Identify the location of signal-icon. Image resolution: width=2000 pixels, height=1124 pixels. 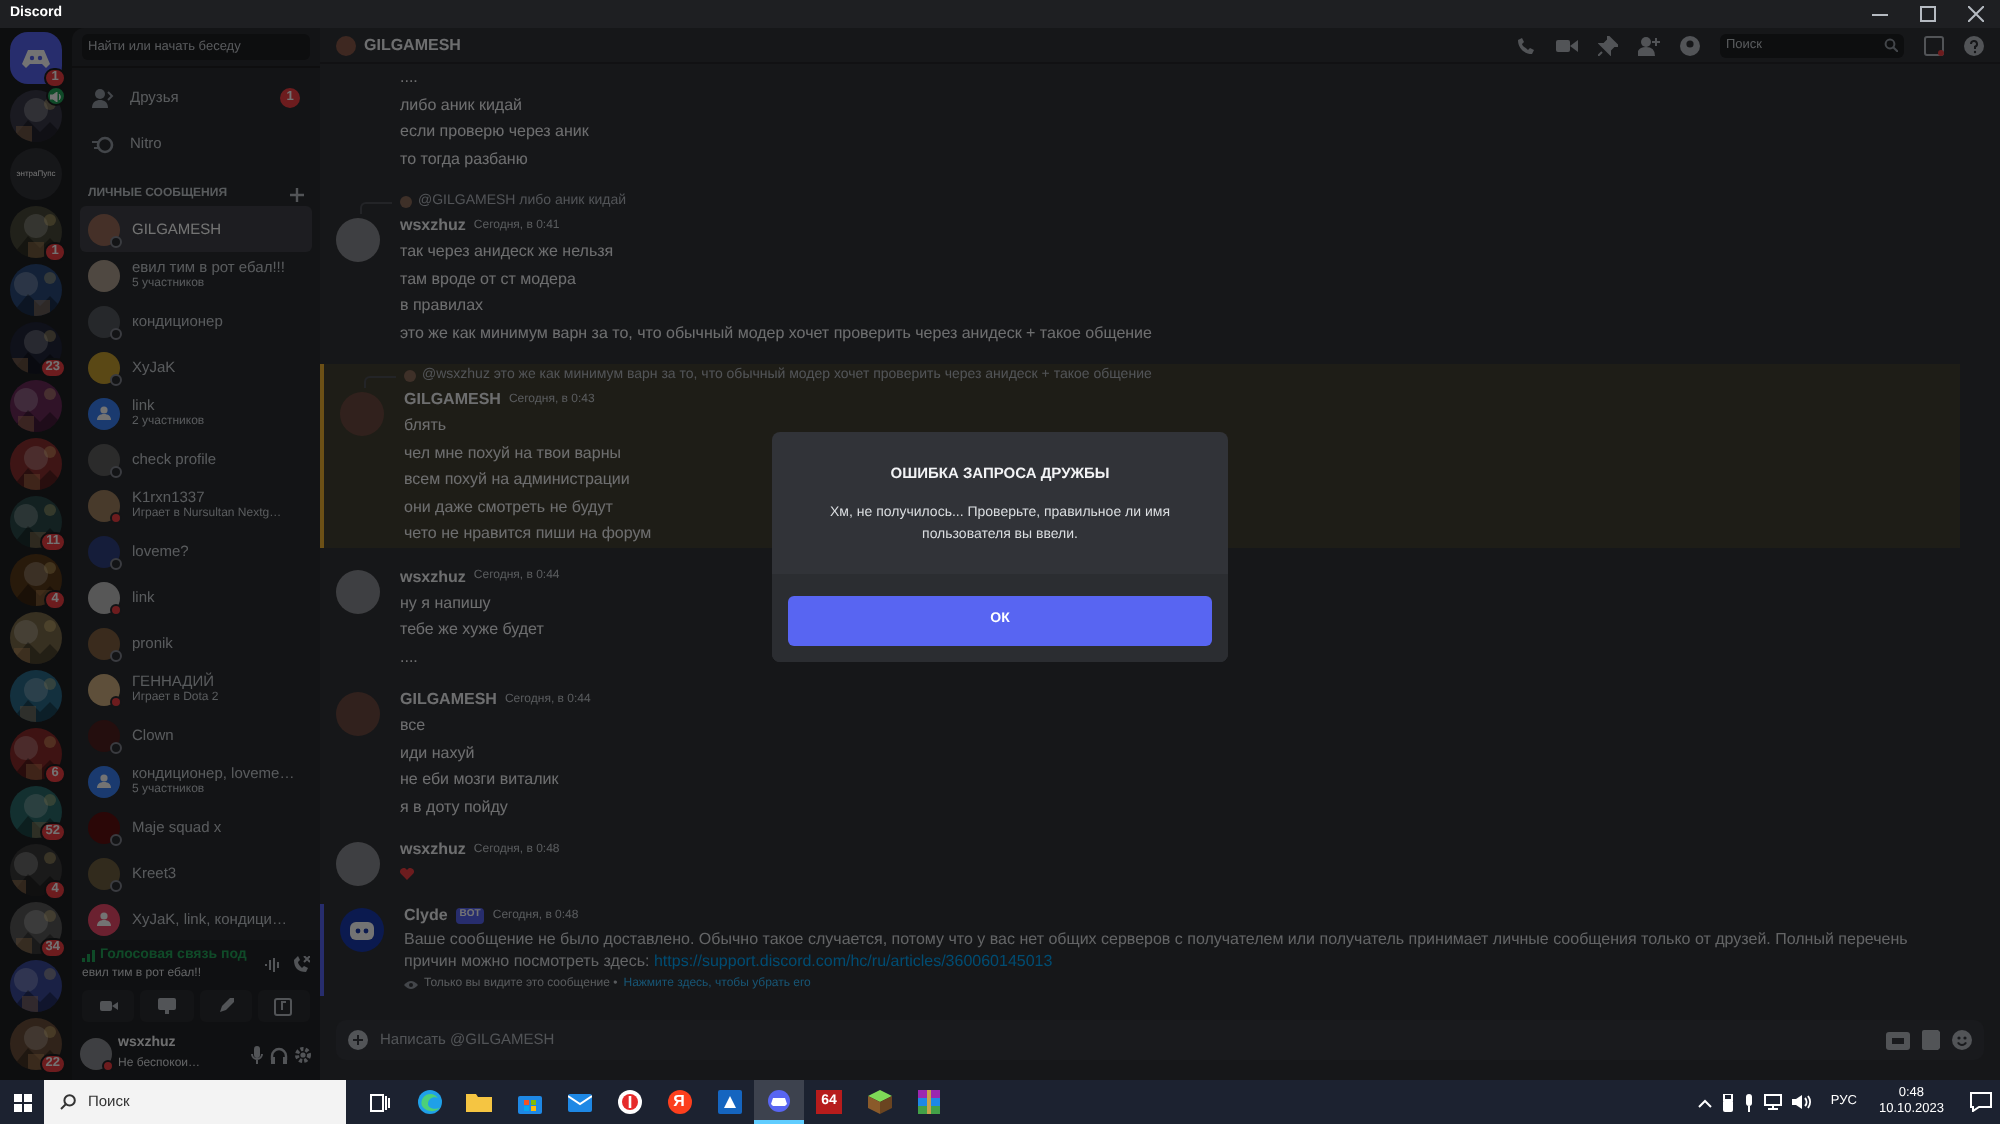
(89, 955).